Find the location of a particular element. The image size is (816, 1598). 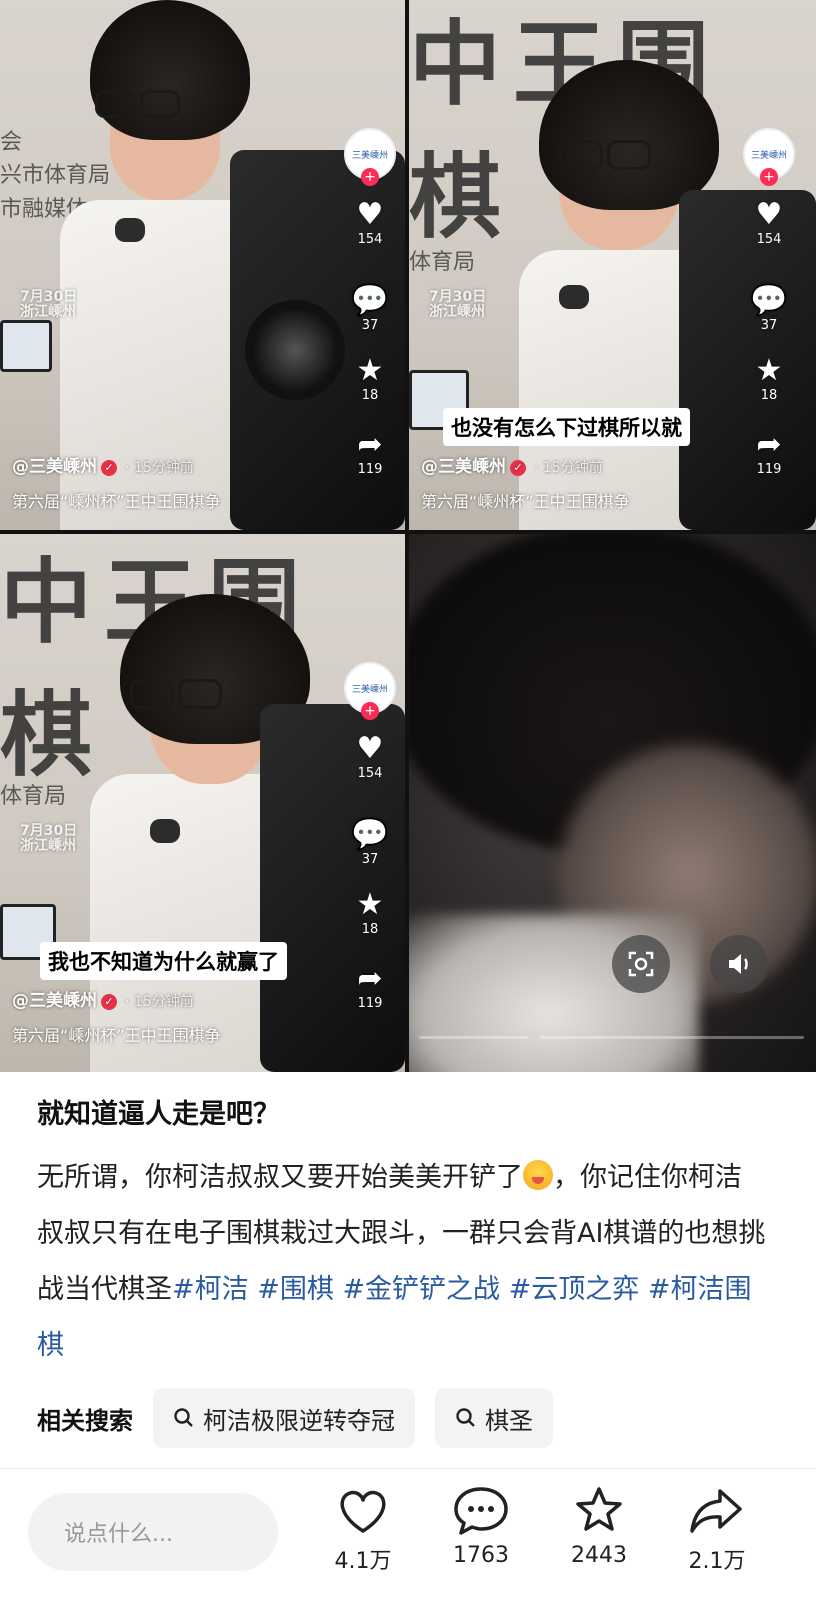

hashtag-link: #金铲铲之战 is located at coordinates (421, 1289).